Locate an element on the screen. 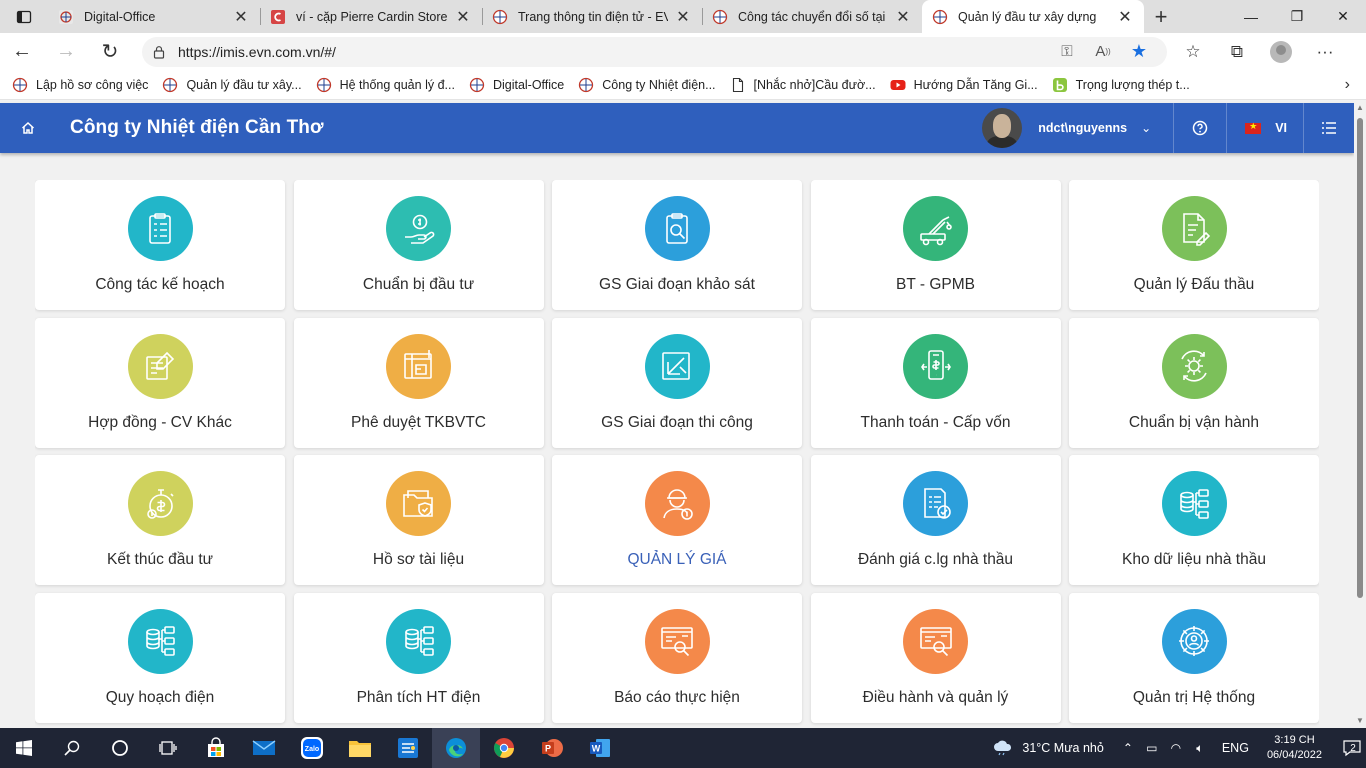 The image size is (1366, 768). chevron-up-icon: ⌃ is located at coordinates (1128, 748).